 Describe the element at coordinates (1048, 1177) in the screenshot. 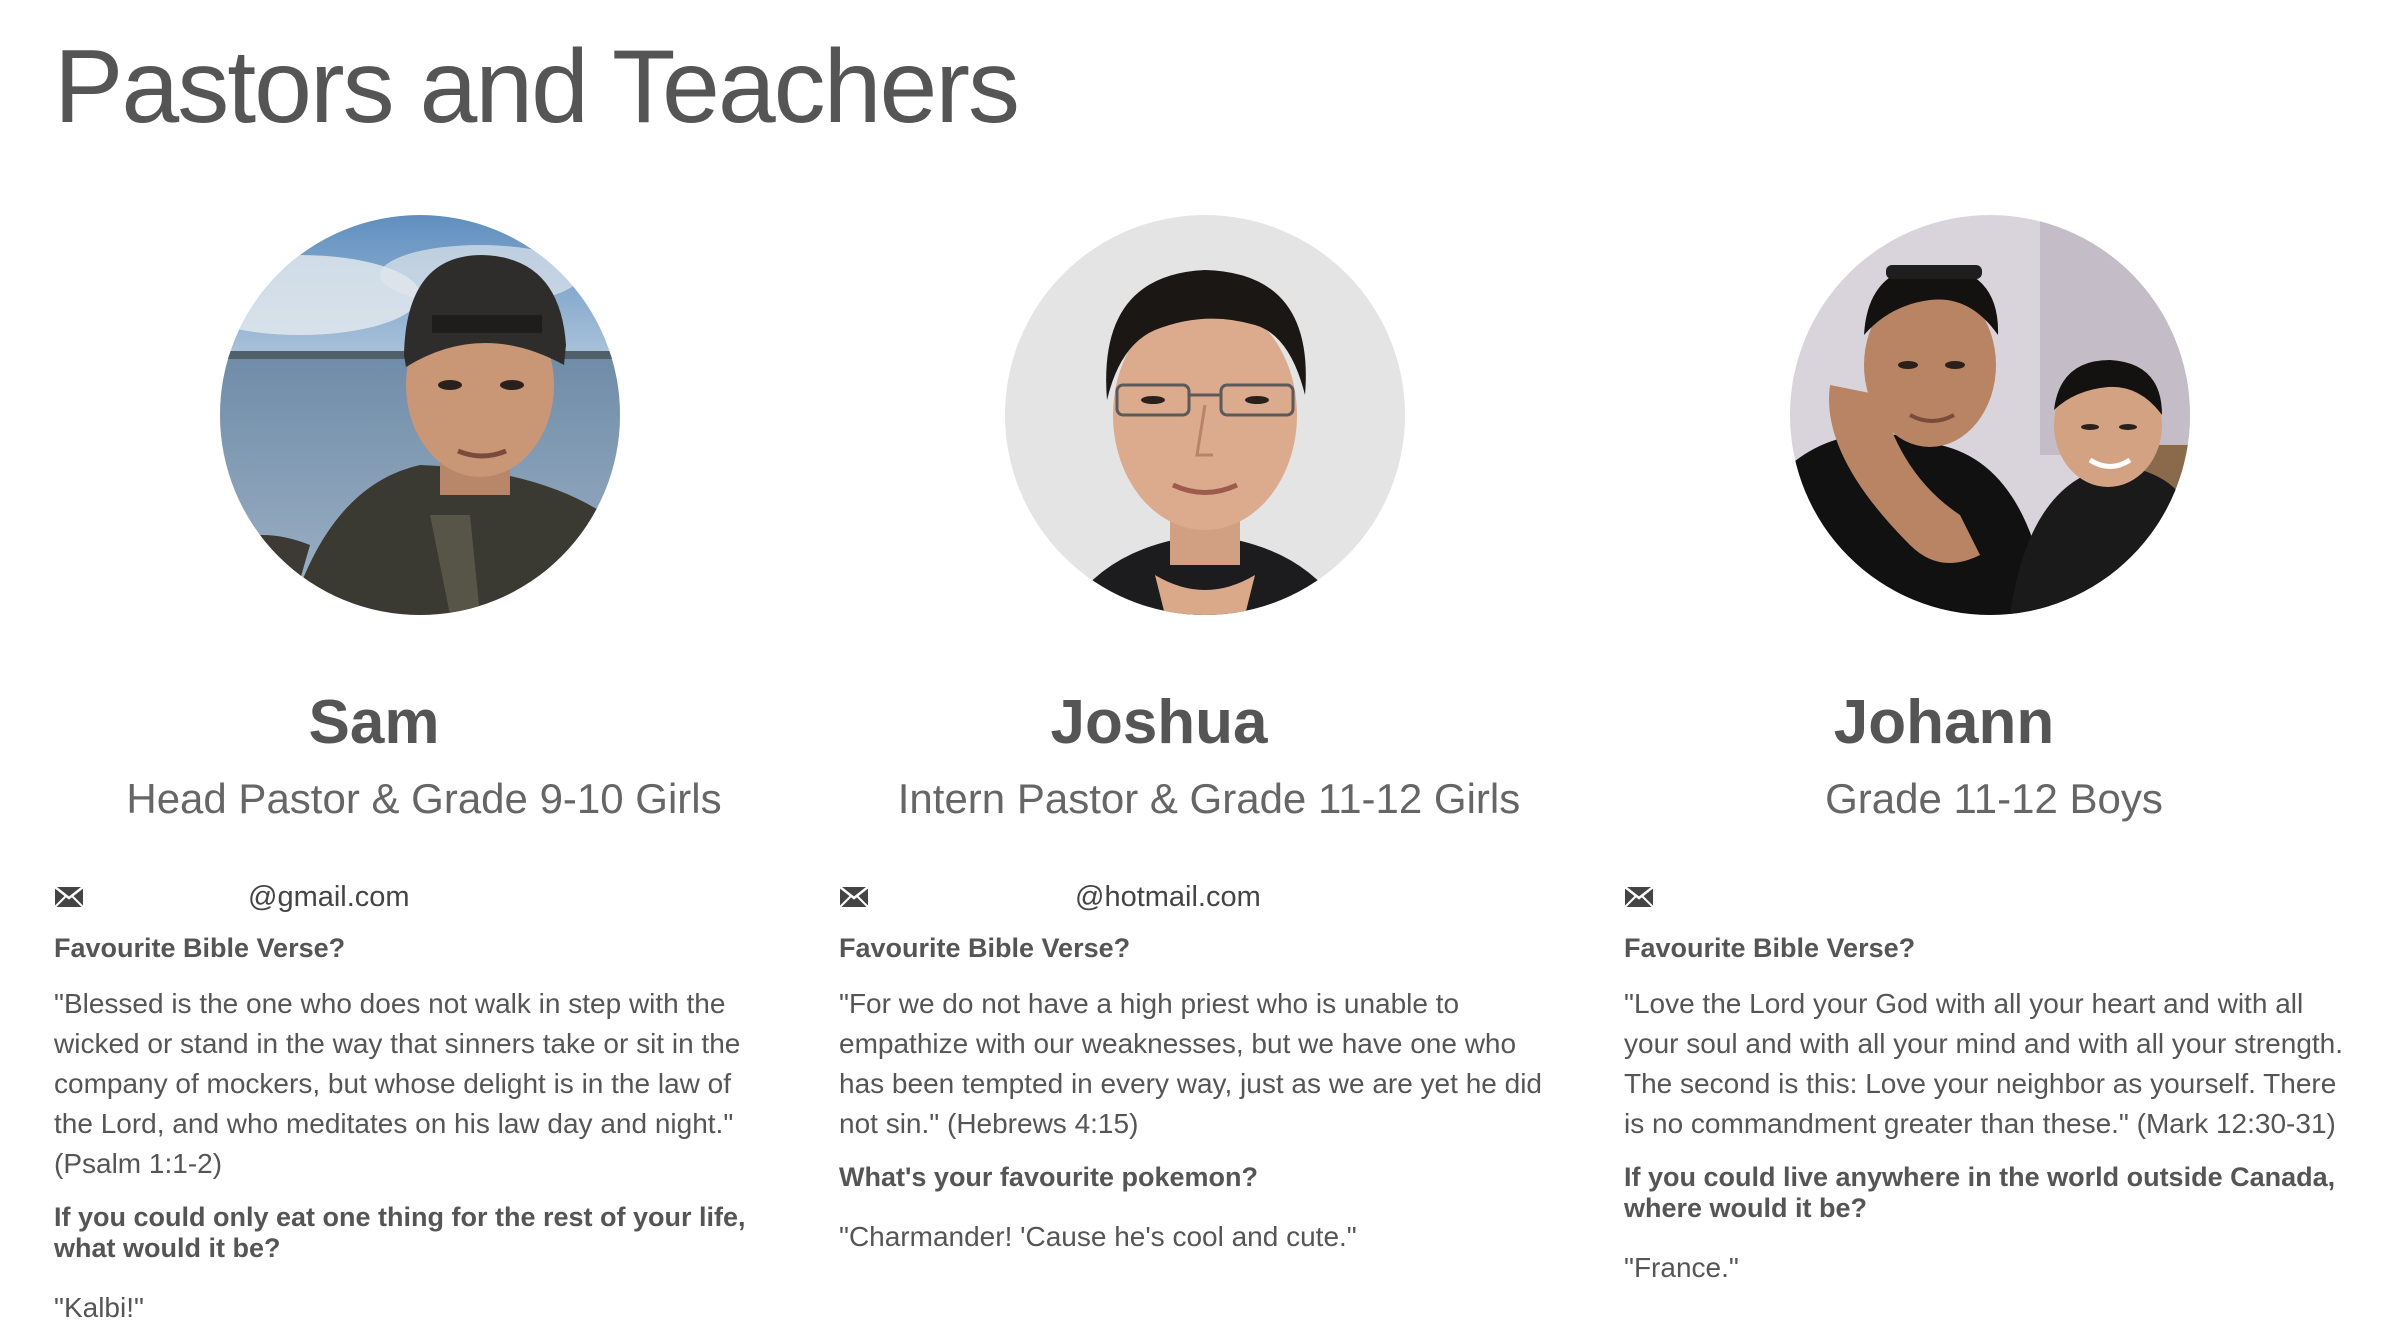

I see `question-extra: What's your favourite pokemon?` at that location.